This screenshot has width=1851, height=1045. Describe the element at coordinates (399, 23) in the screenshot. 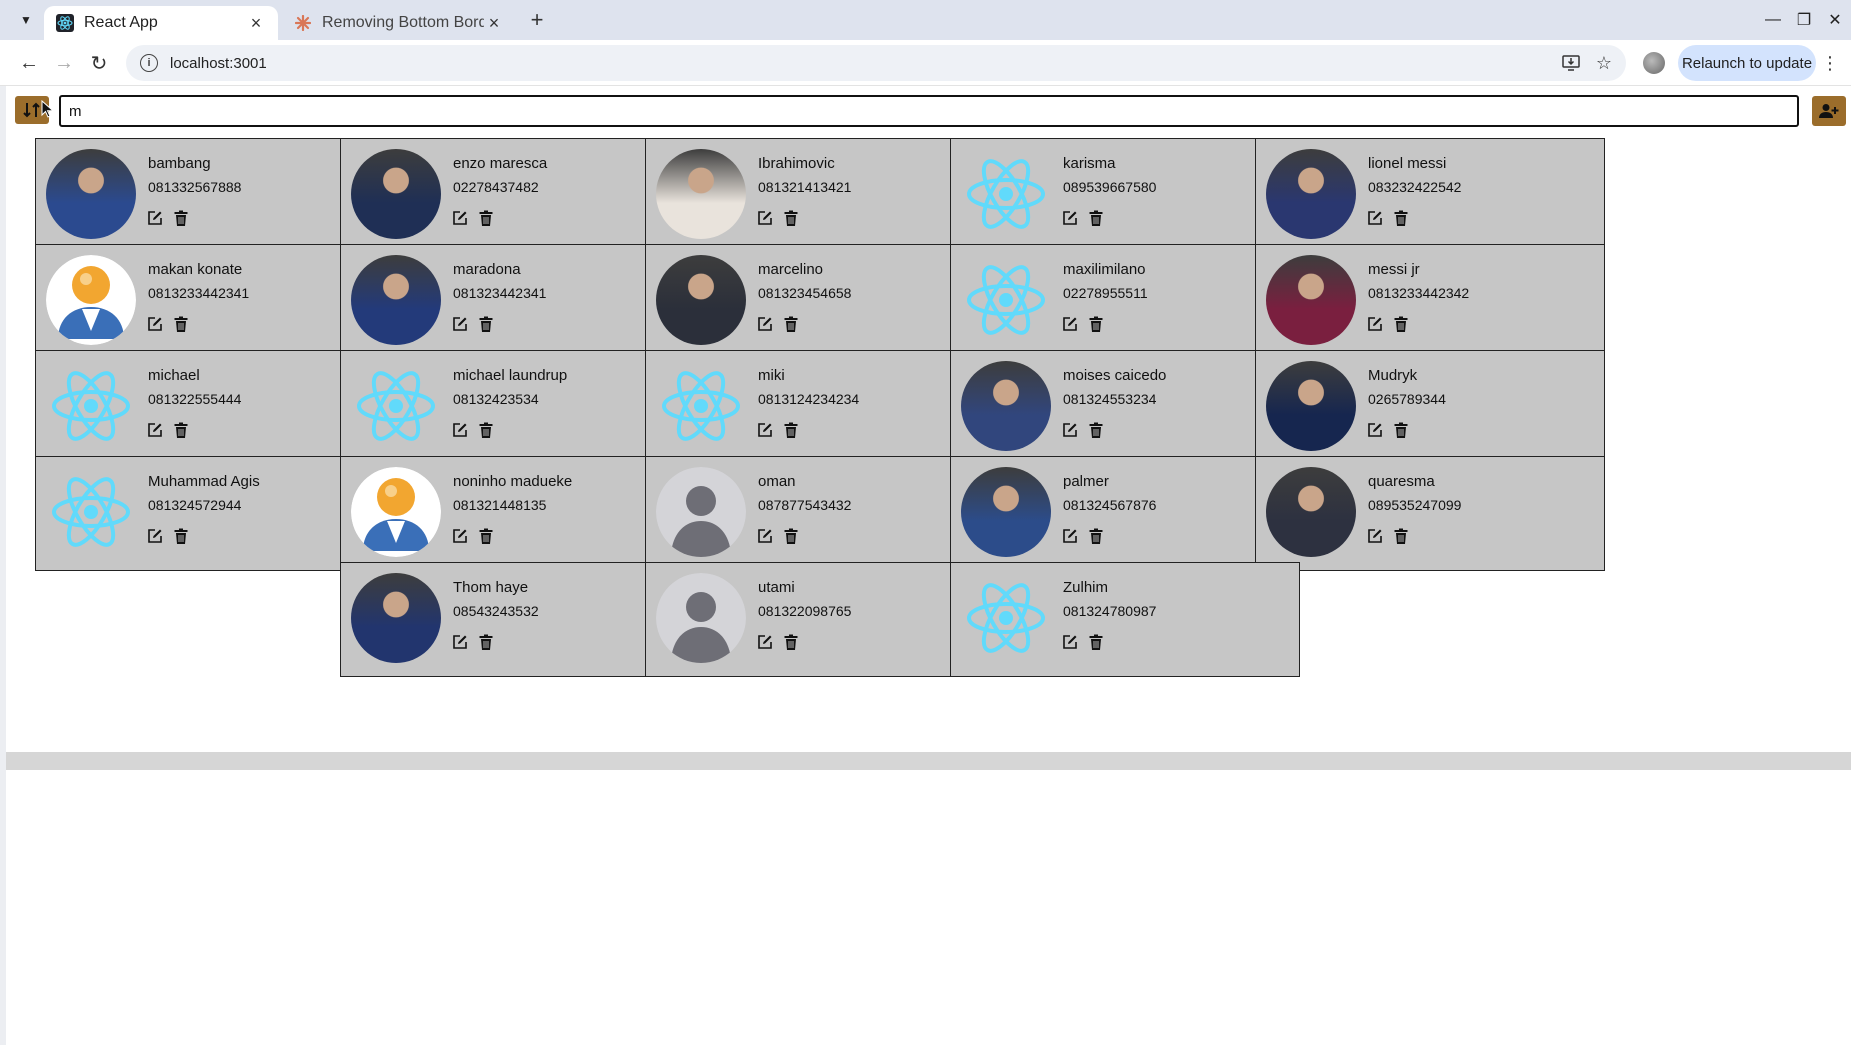

I see `tab-removing-bottom-border: Removing Bottom Borde ×` at that location.